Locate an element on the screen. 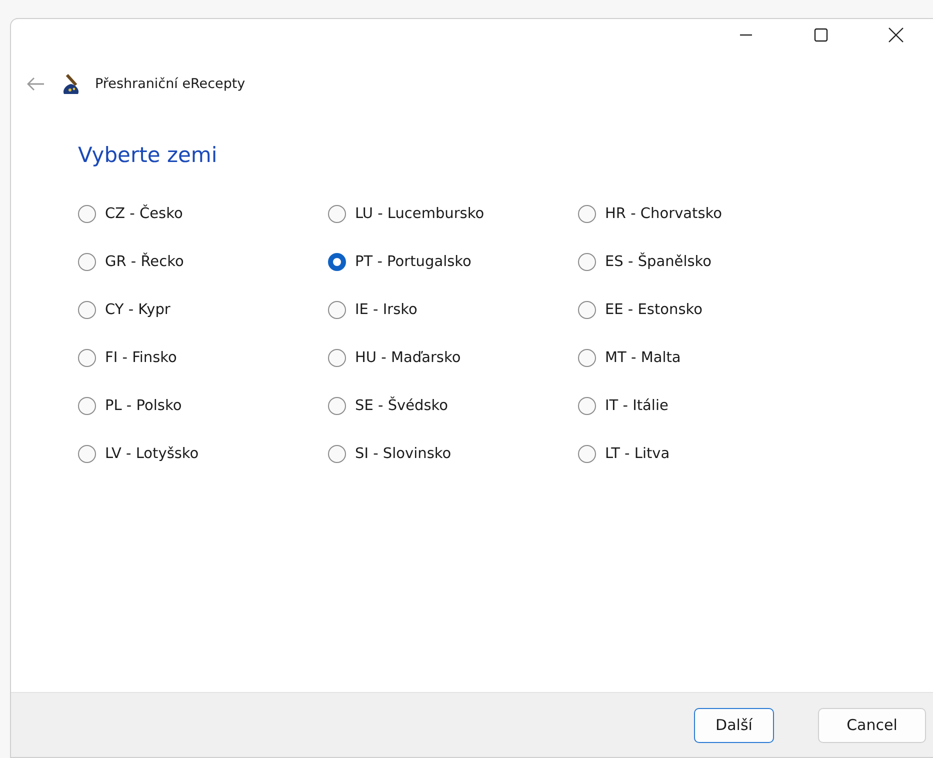 This screenshot has width=933, height=758. country-radio-option: LU - Lucembursko is located at coordinates (453, 214).